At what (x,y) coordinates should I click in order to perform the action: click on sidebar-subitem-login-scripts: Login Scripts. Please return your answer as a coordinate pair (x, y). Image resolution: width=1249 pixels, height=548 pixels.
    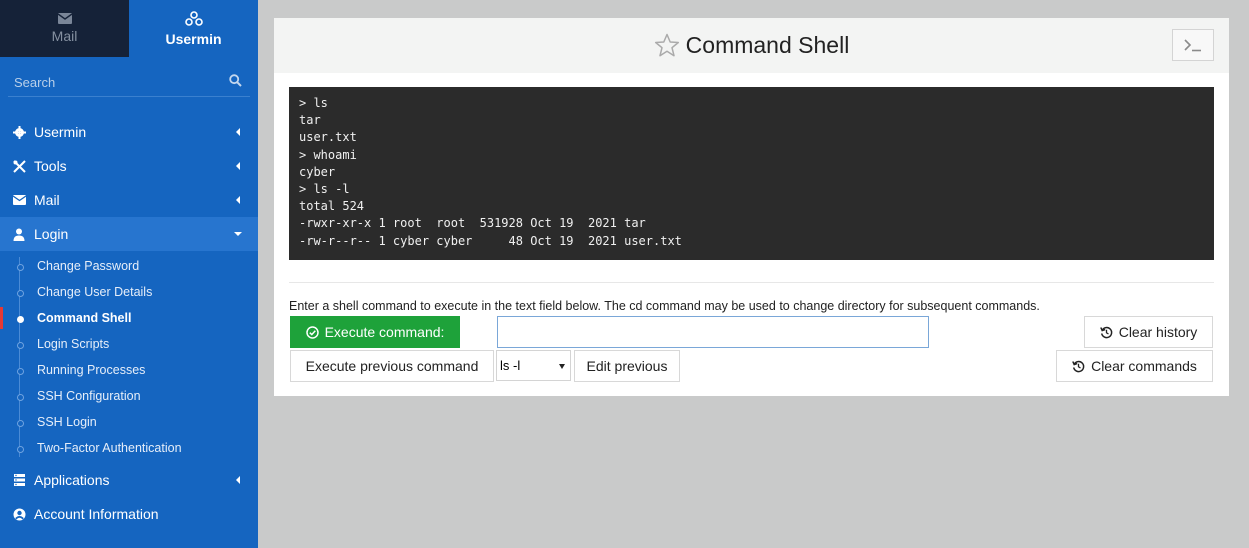
    Looking at the image, I should click on (129, 344).